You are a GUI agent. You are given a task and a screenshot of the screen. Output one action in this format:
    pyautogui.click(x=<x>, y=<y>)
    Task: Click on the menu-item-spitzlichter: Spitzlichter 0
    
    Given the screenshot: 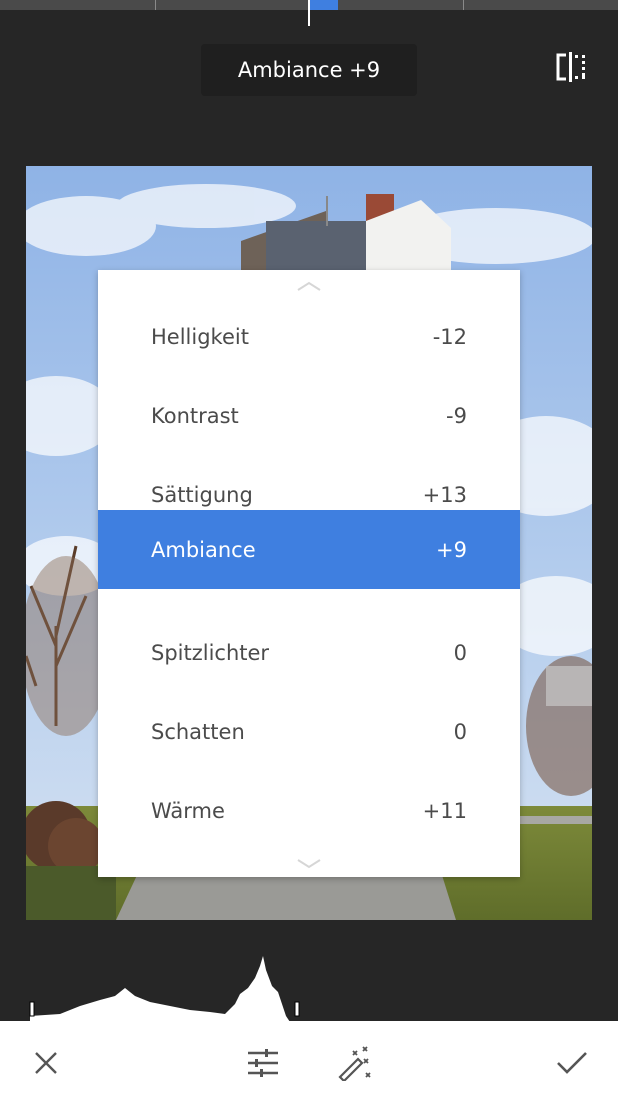 What is the action you would take?
    pyautogui.click(x=309, y=652)
    